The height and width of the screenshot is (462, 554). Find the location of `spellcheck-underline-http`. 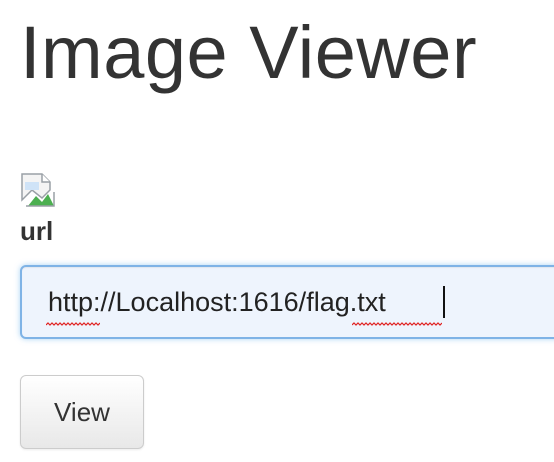

spellcheck-underline-http is located at coordinates (73, 324).